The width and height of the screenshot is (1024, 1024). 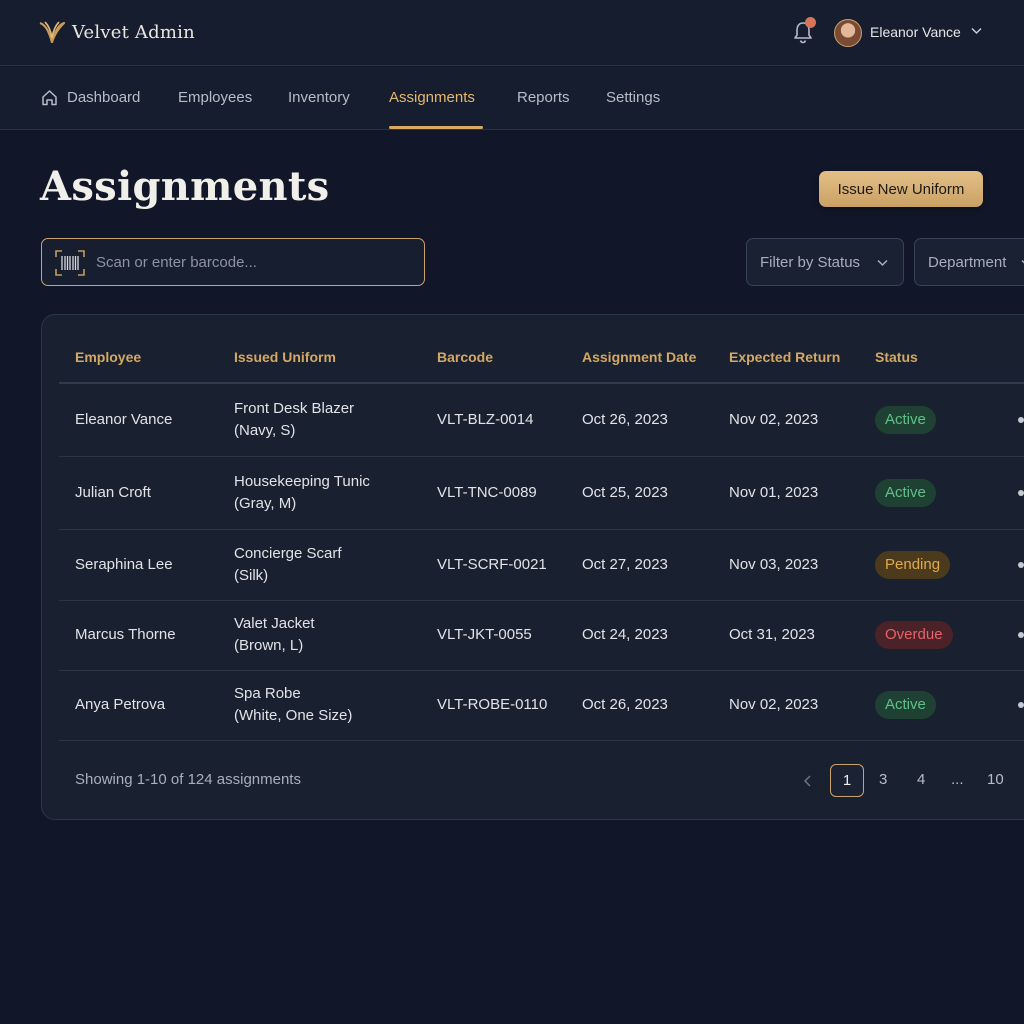 I want to click on employee-name: Marcus Thorne, so click(x=125, y=634).